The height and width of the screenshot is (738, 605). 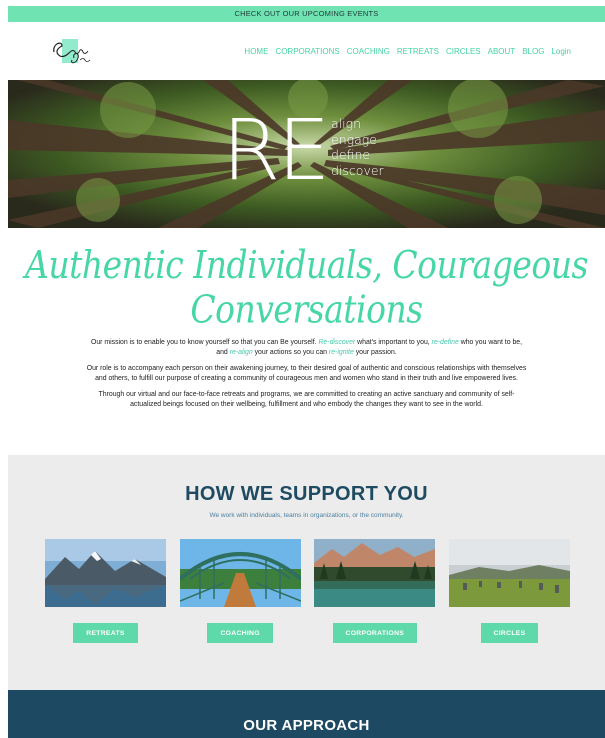 What do you see at coordinates (276, 150) in the screenshot?
I see `hero-re-text: RE` at bounding box center [276, 150].